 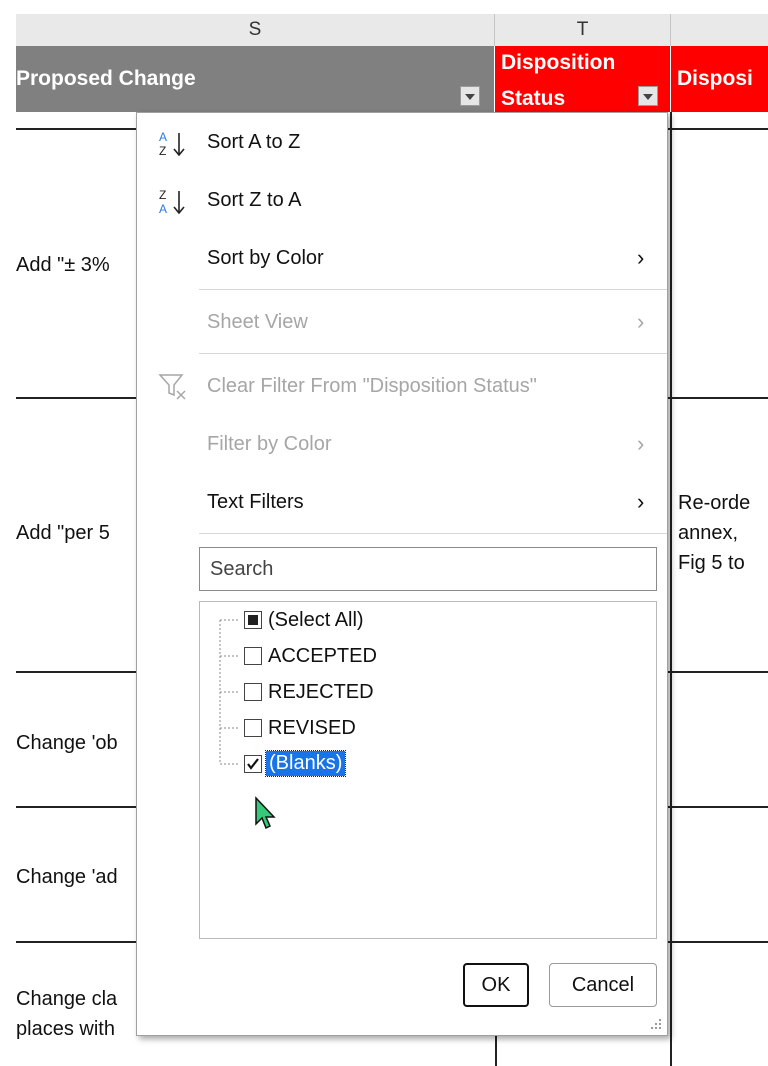 What do you see at coordinates (255, 79) in the screenshot?
I see `header-proposed-change: Proposed Change` at bounding box center [255, 79].